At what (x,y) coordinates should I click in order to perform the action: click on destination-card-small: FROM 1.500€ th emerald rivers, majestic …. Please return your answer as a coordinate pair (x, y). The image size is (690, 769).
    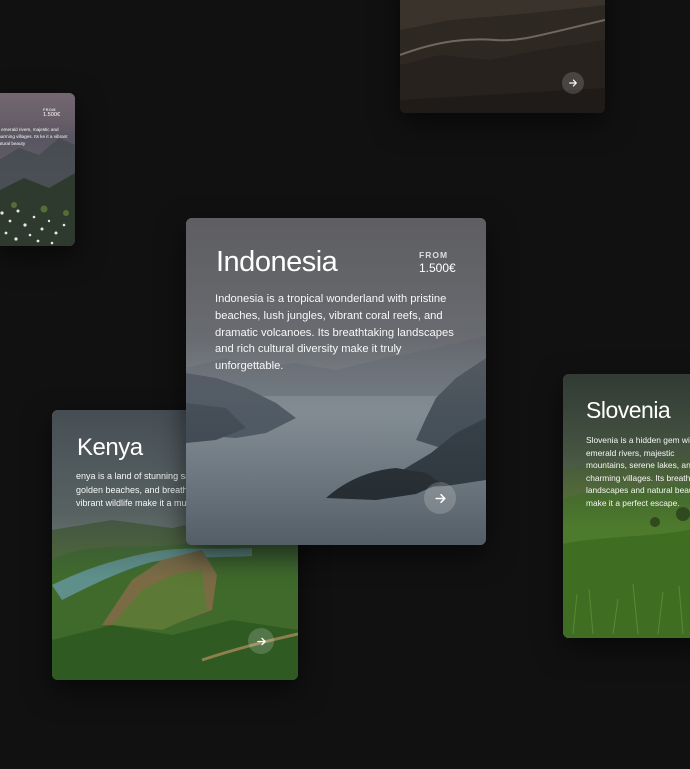
    Looking at the image, I should click on (37, 169).